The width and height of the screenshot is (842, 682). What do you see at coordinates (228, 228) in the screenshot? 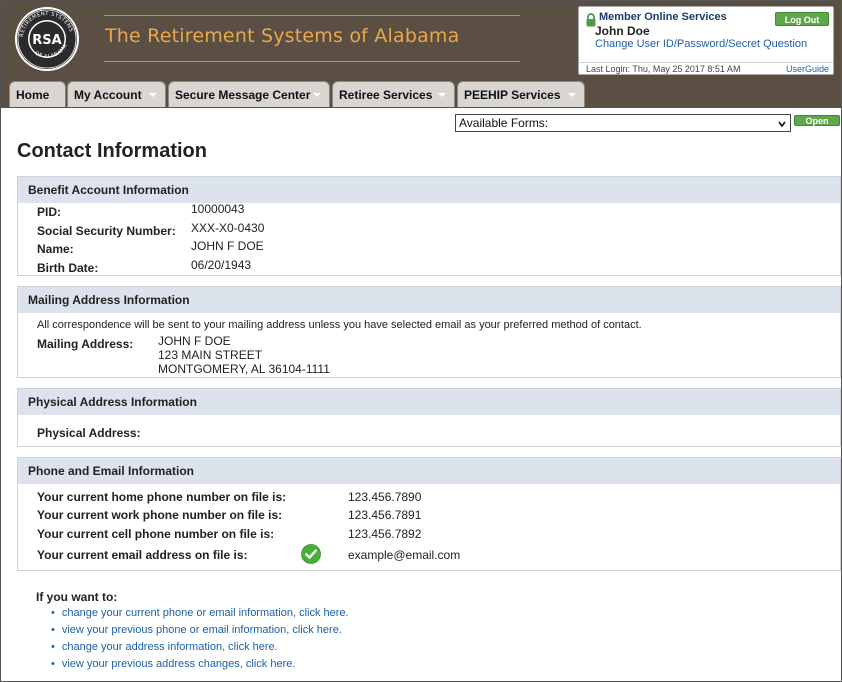
I see `ssn-value: XXX-X0-0430` at bounding box center [228, 228].